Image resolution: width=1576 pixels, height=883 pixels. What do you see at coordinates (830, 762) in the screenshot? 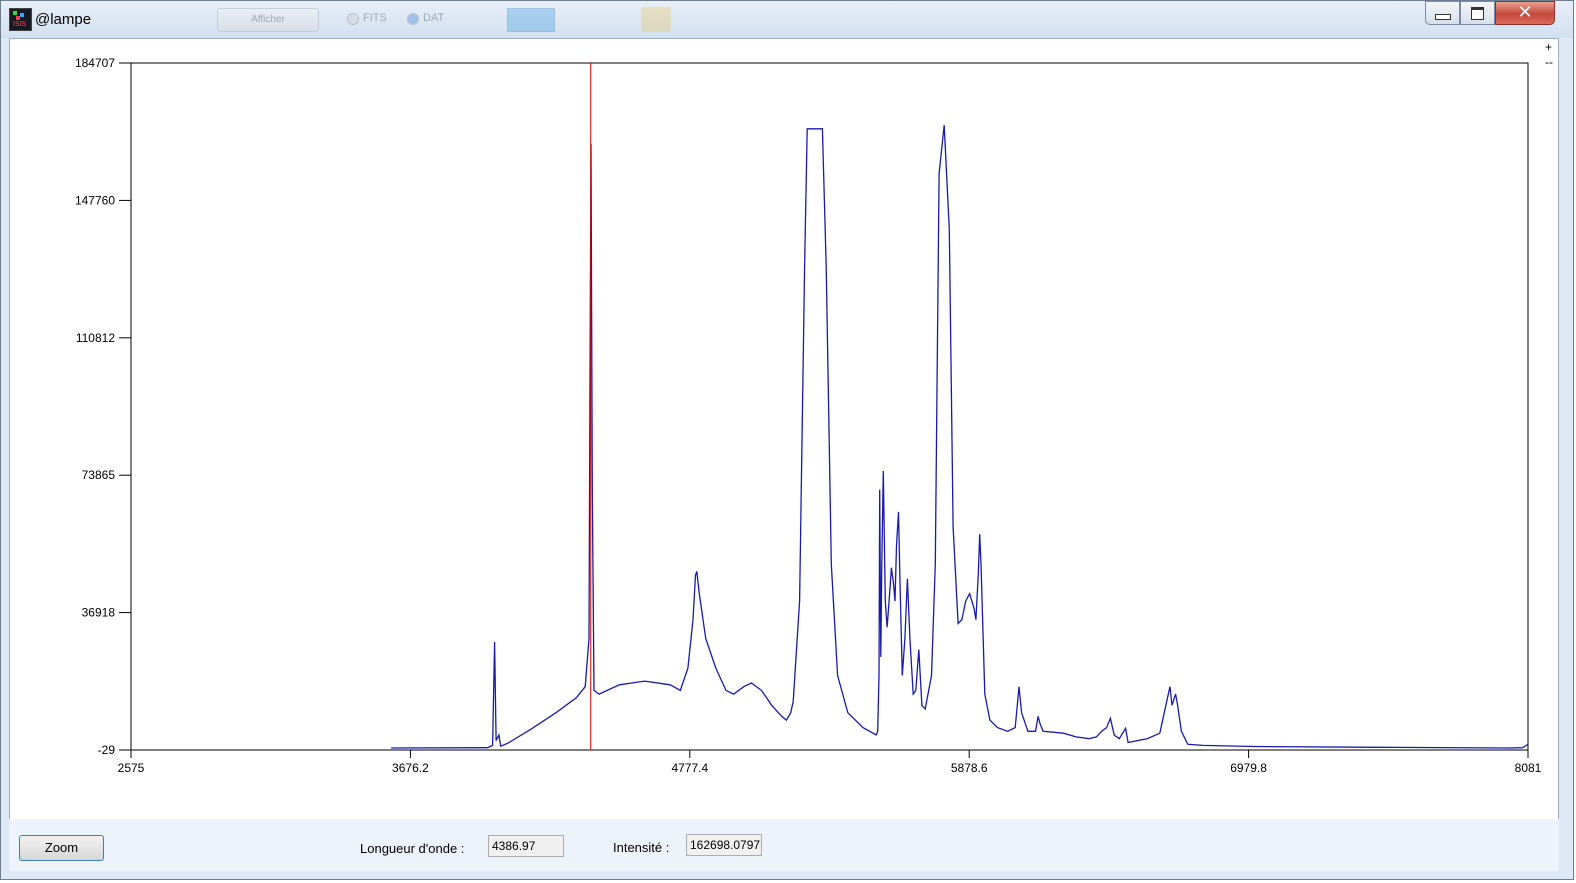
I see `x-axis: 2575 3676.2 4777.4 5878.6 6979.8 8081` at bounding box center [830, 762].